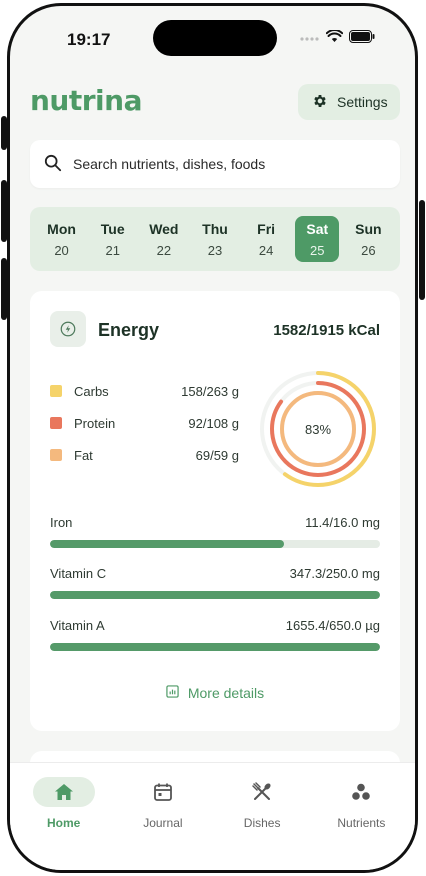  What do you see at coordinates (63, 823) in the screenshot?
I see `tab-label: Home` at bounding box center [63, 823].